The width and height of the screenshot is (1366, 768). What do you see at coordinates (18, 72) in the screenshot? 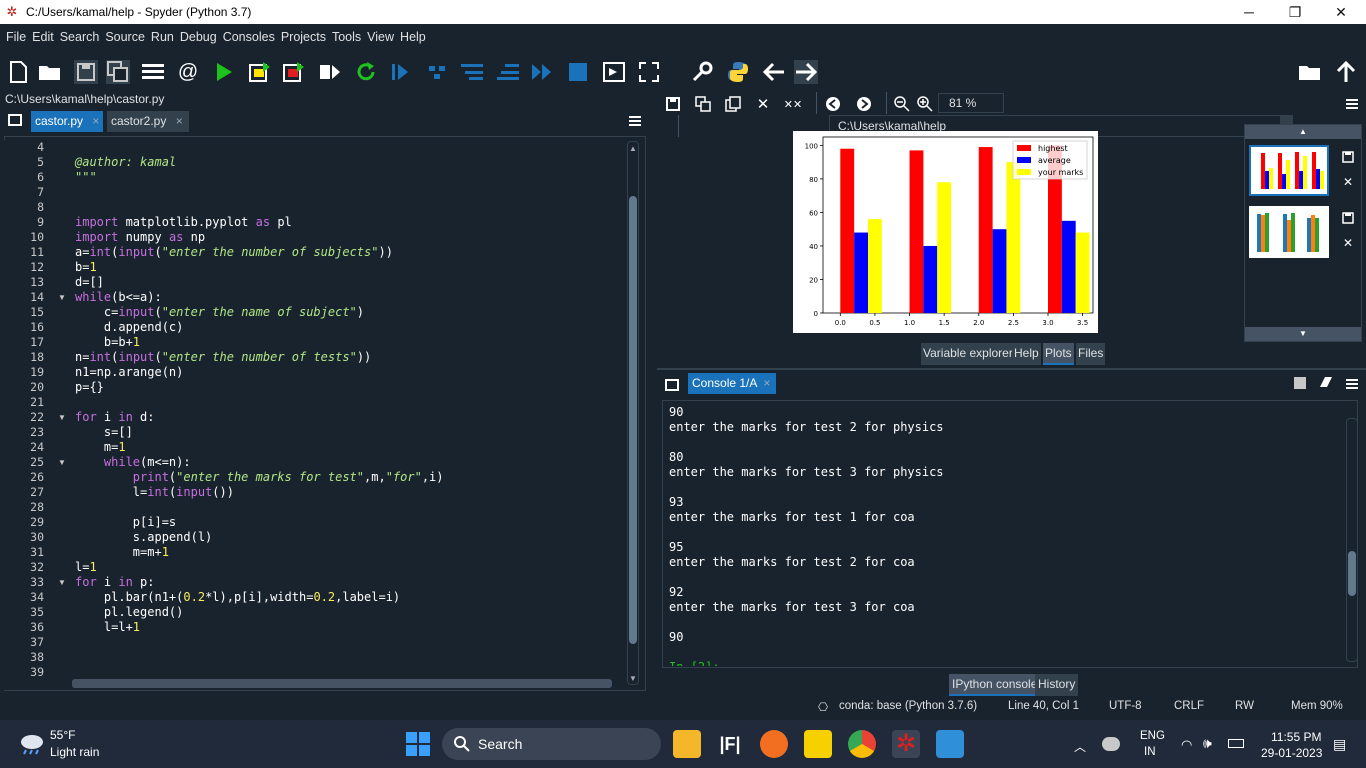
I see `new-file-icon` at bounding box center [18, 72].